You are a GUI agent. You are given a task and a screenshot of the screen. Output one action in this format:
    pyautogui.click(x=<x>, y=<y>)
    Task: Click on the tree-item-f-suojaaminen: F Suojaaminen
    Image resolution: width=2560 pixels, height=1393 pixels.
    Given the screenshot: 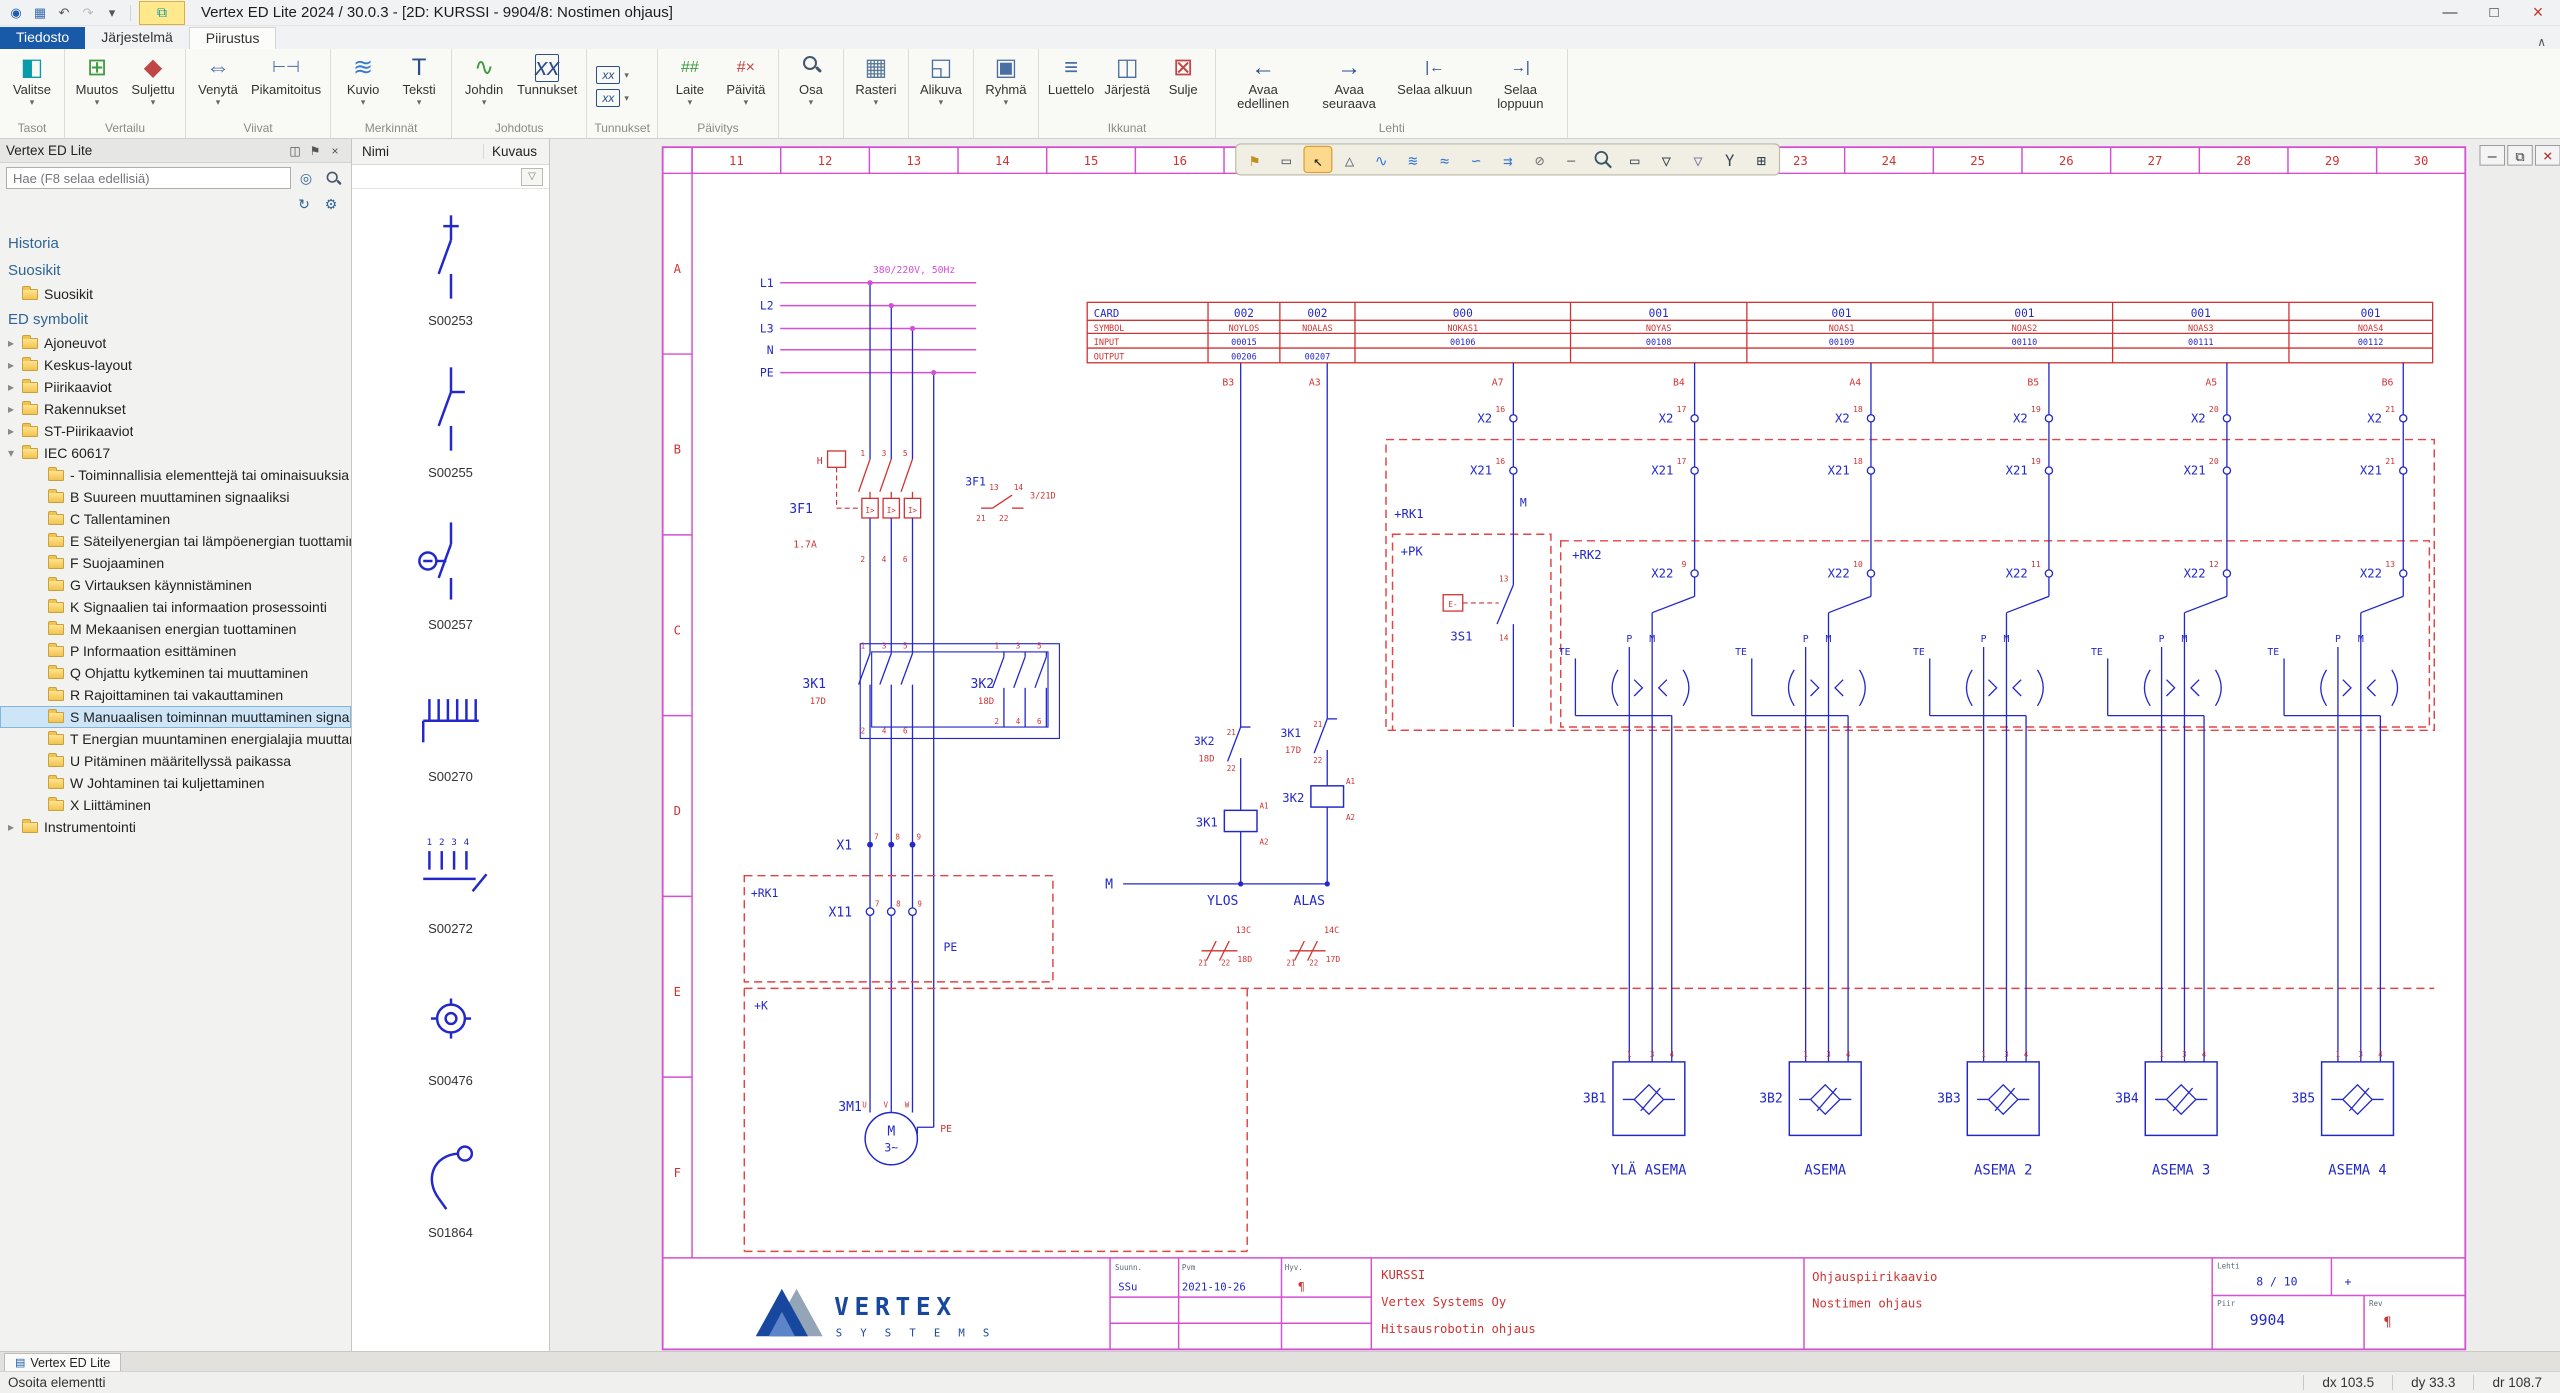 What is the action you would take?
    pyautogui.click(x=175, y=563)
    